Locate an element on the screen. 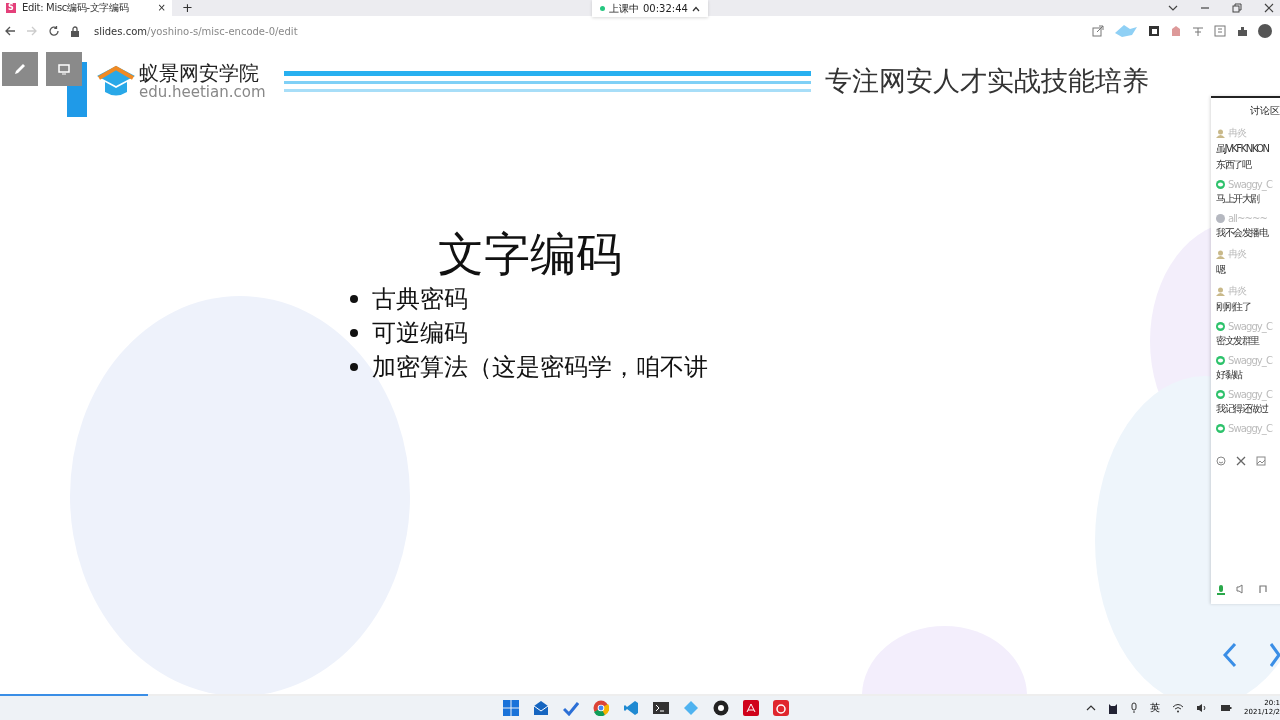 Image resolution: width=1280 pixels, height=720 pixels. monitor-icon is located at coordinates (64, 69).